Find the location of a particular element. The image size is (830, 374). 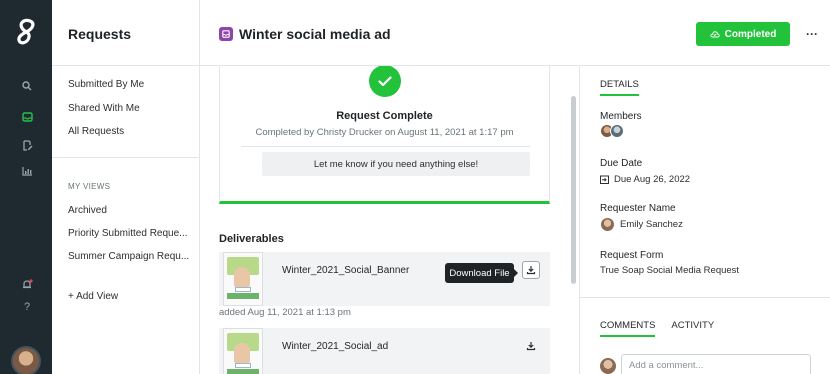

view-item-archived: Archived is located at coordinates (87, 210).